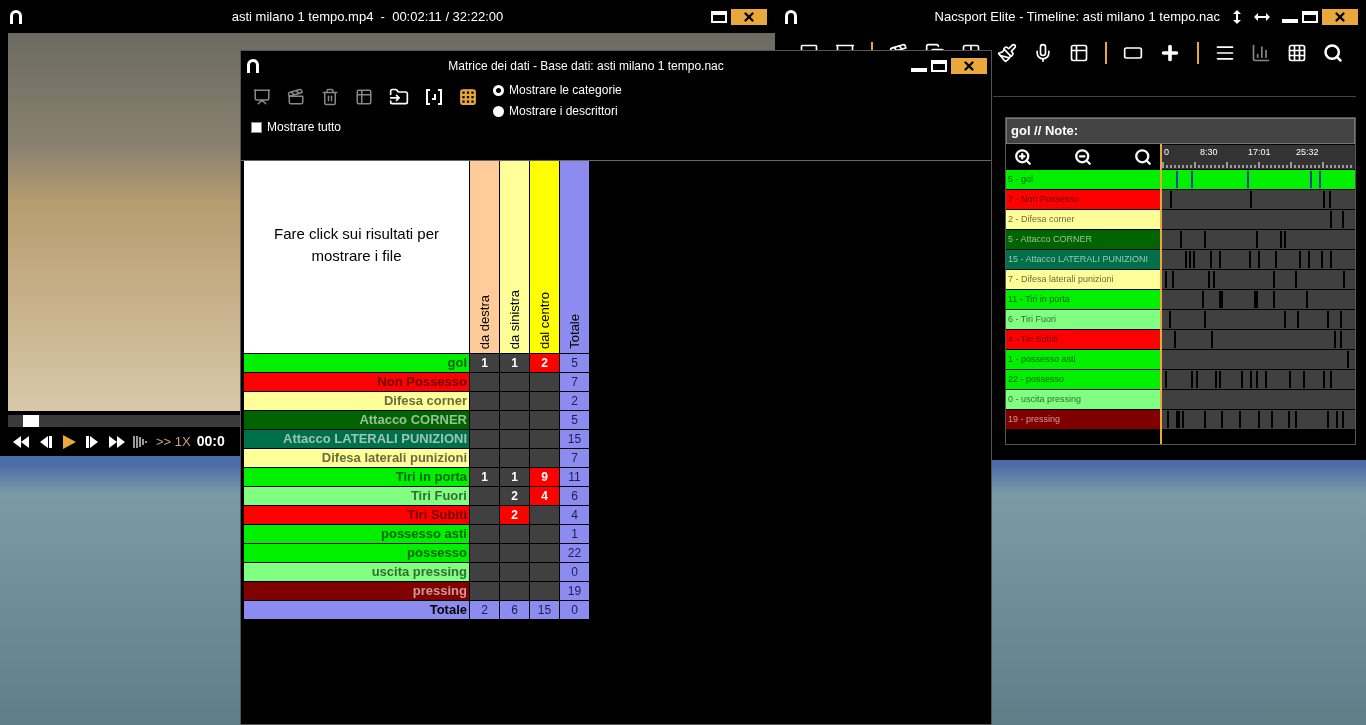 The image size is (1366, 725). I want to click on radio-option: Mostrare i descrittori, so click(557, 111).